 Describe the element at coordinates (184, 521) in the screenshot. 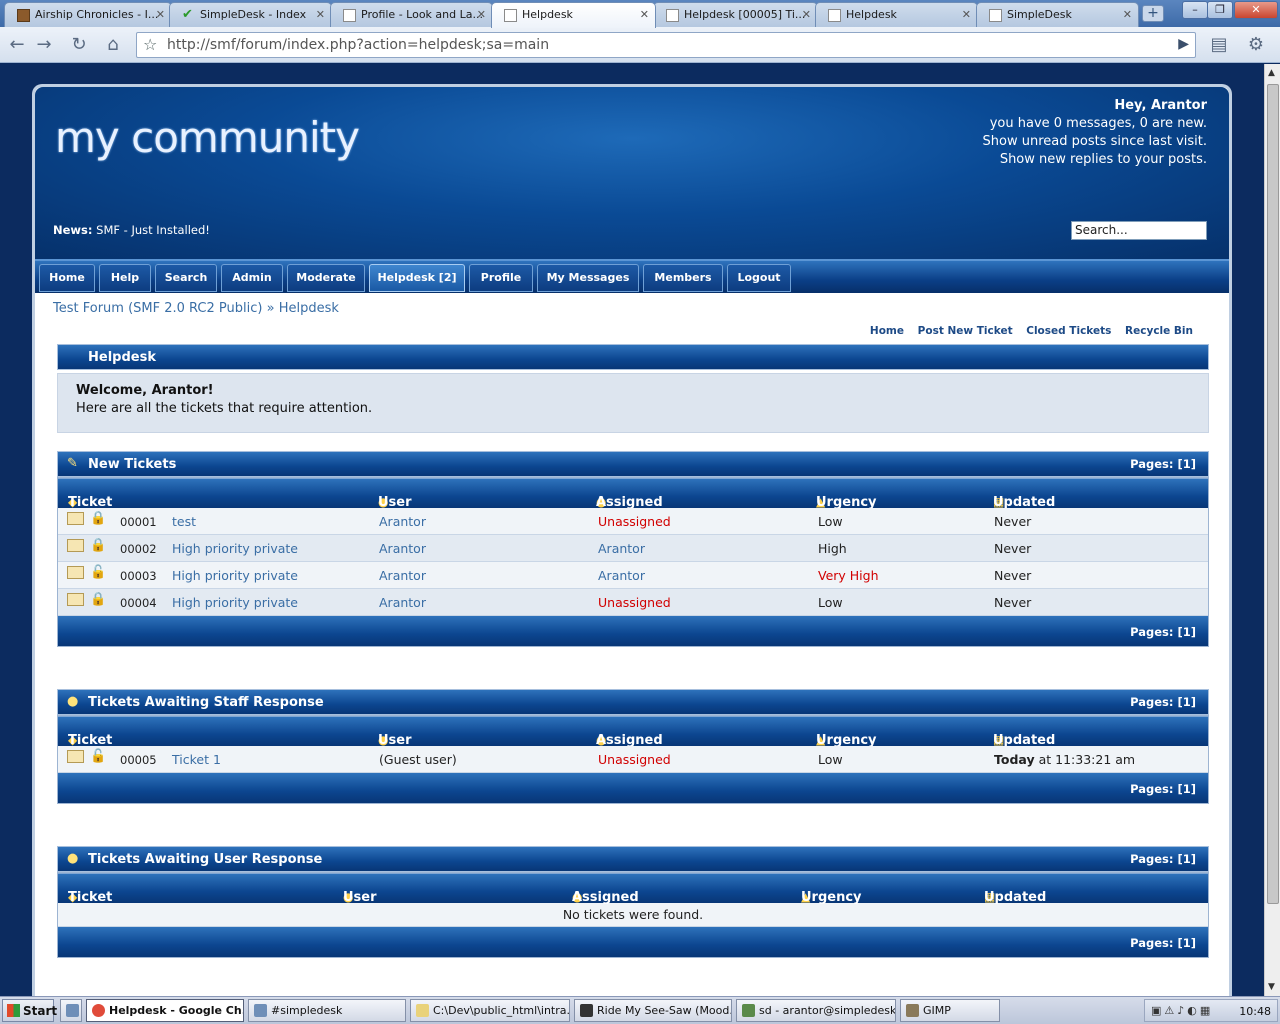

I see `ticket-subject-link: test` at that location.